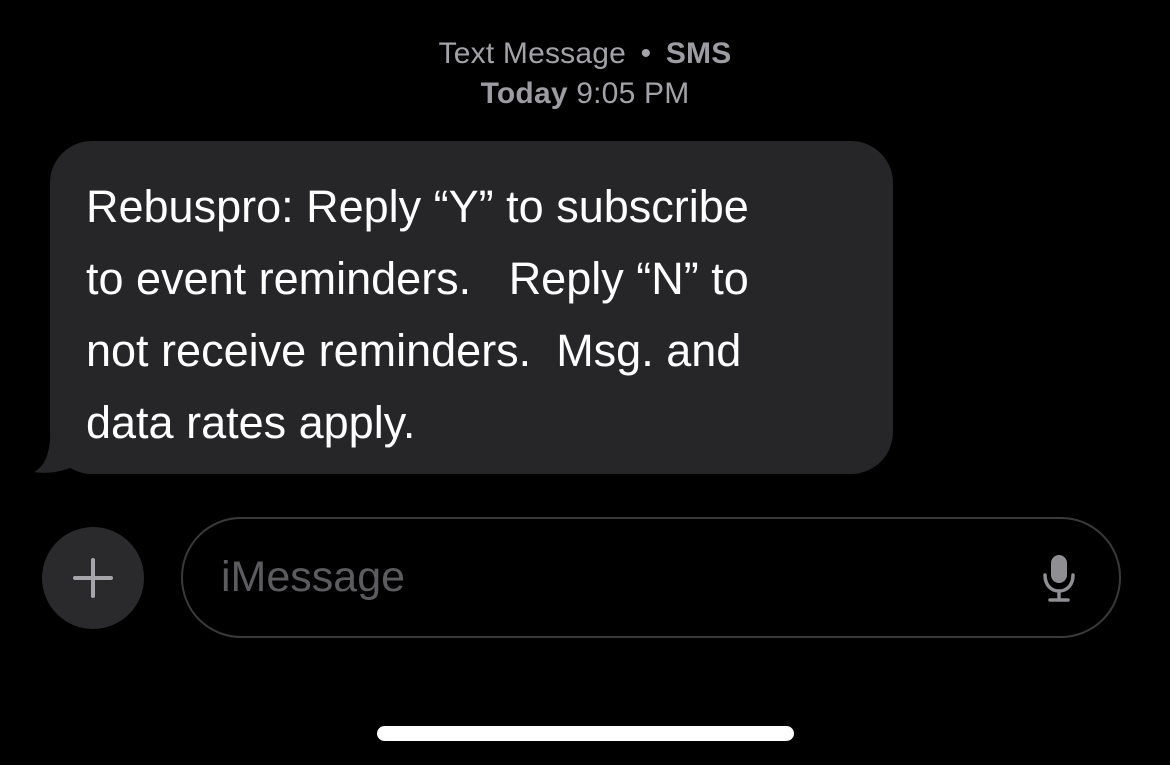 The width and height of the screenshot is (1170, 765). I want to click on service-text: SMS, so click(698, 53).